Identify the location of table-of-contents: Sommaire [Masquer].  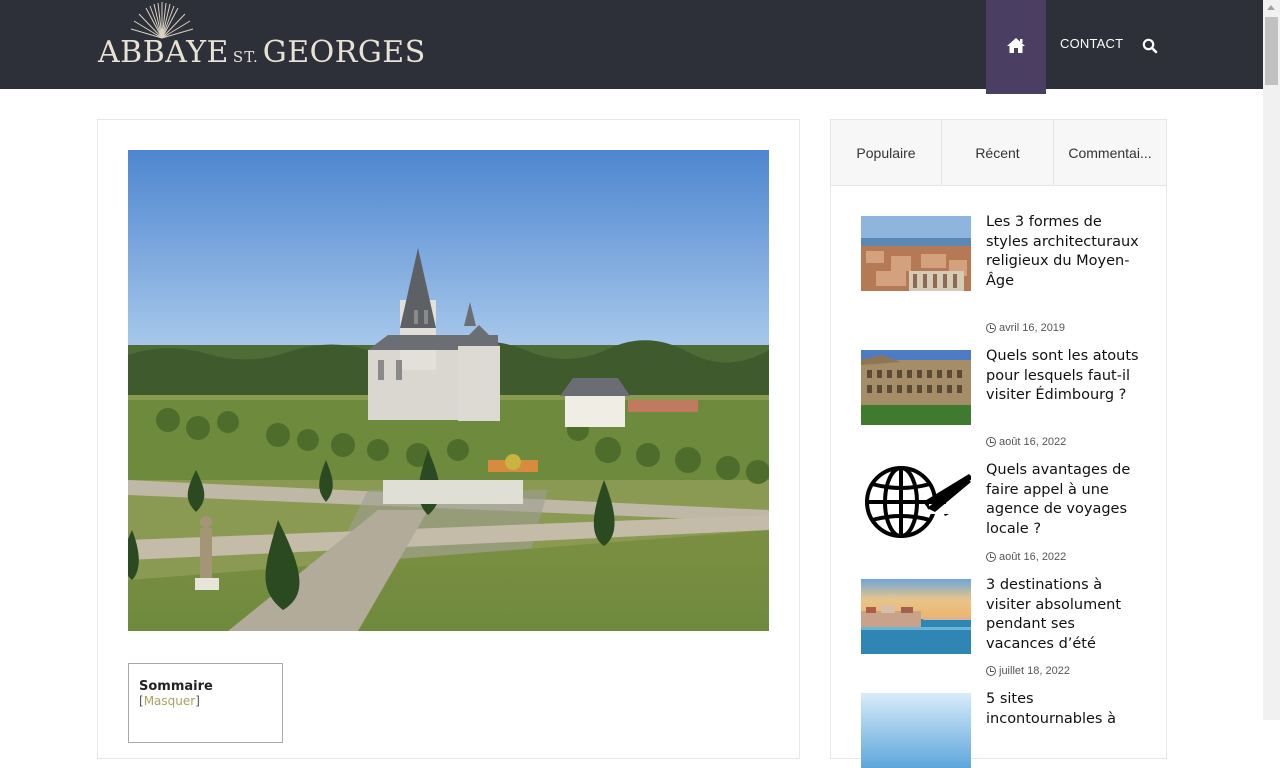
(205, 703).